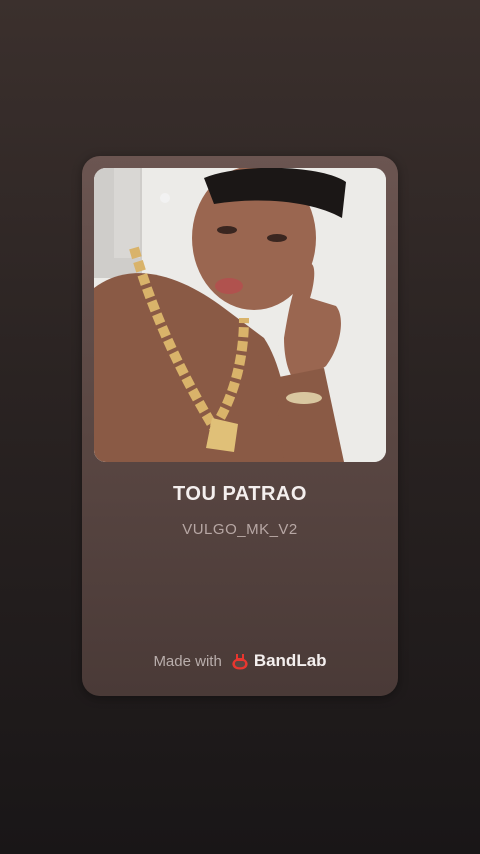 The height and width of the screenshot is (854, 480). What do you see at coordinates (240, 494) in the screenshot?
I see `track-title: TOU PATRAO` at bounding box center [240, 494].